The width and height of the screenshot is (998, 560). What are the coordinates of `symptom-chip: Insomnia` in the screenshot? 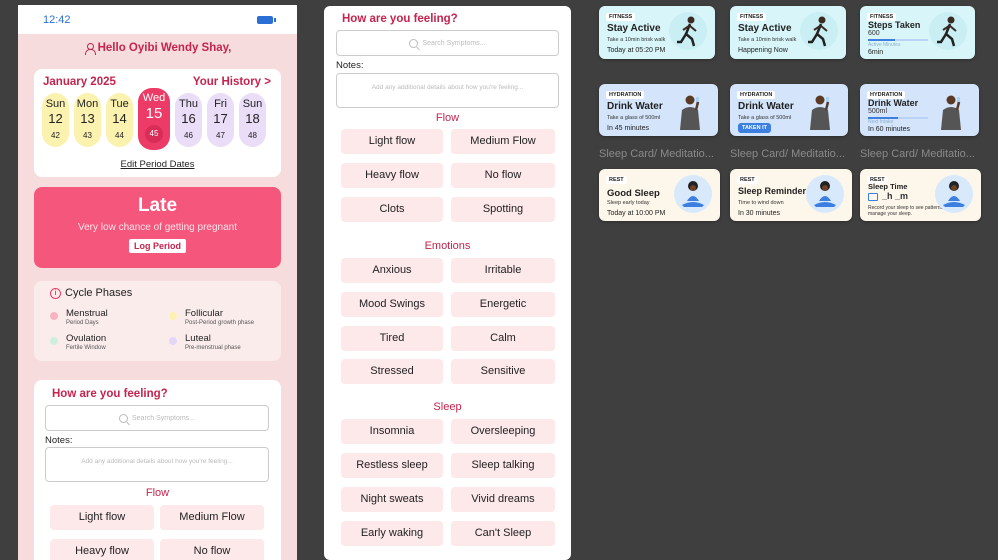 It's located at (392, 431).